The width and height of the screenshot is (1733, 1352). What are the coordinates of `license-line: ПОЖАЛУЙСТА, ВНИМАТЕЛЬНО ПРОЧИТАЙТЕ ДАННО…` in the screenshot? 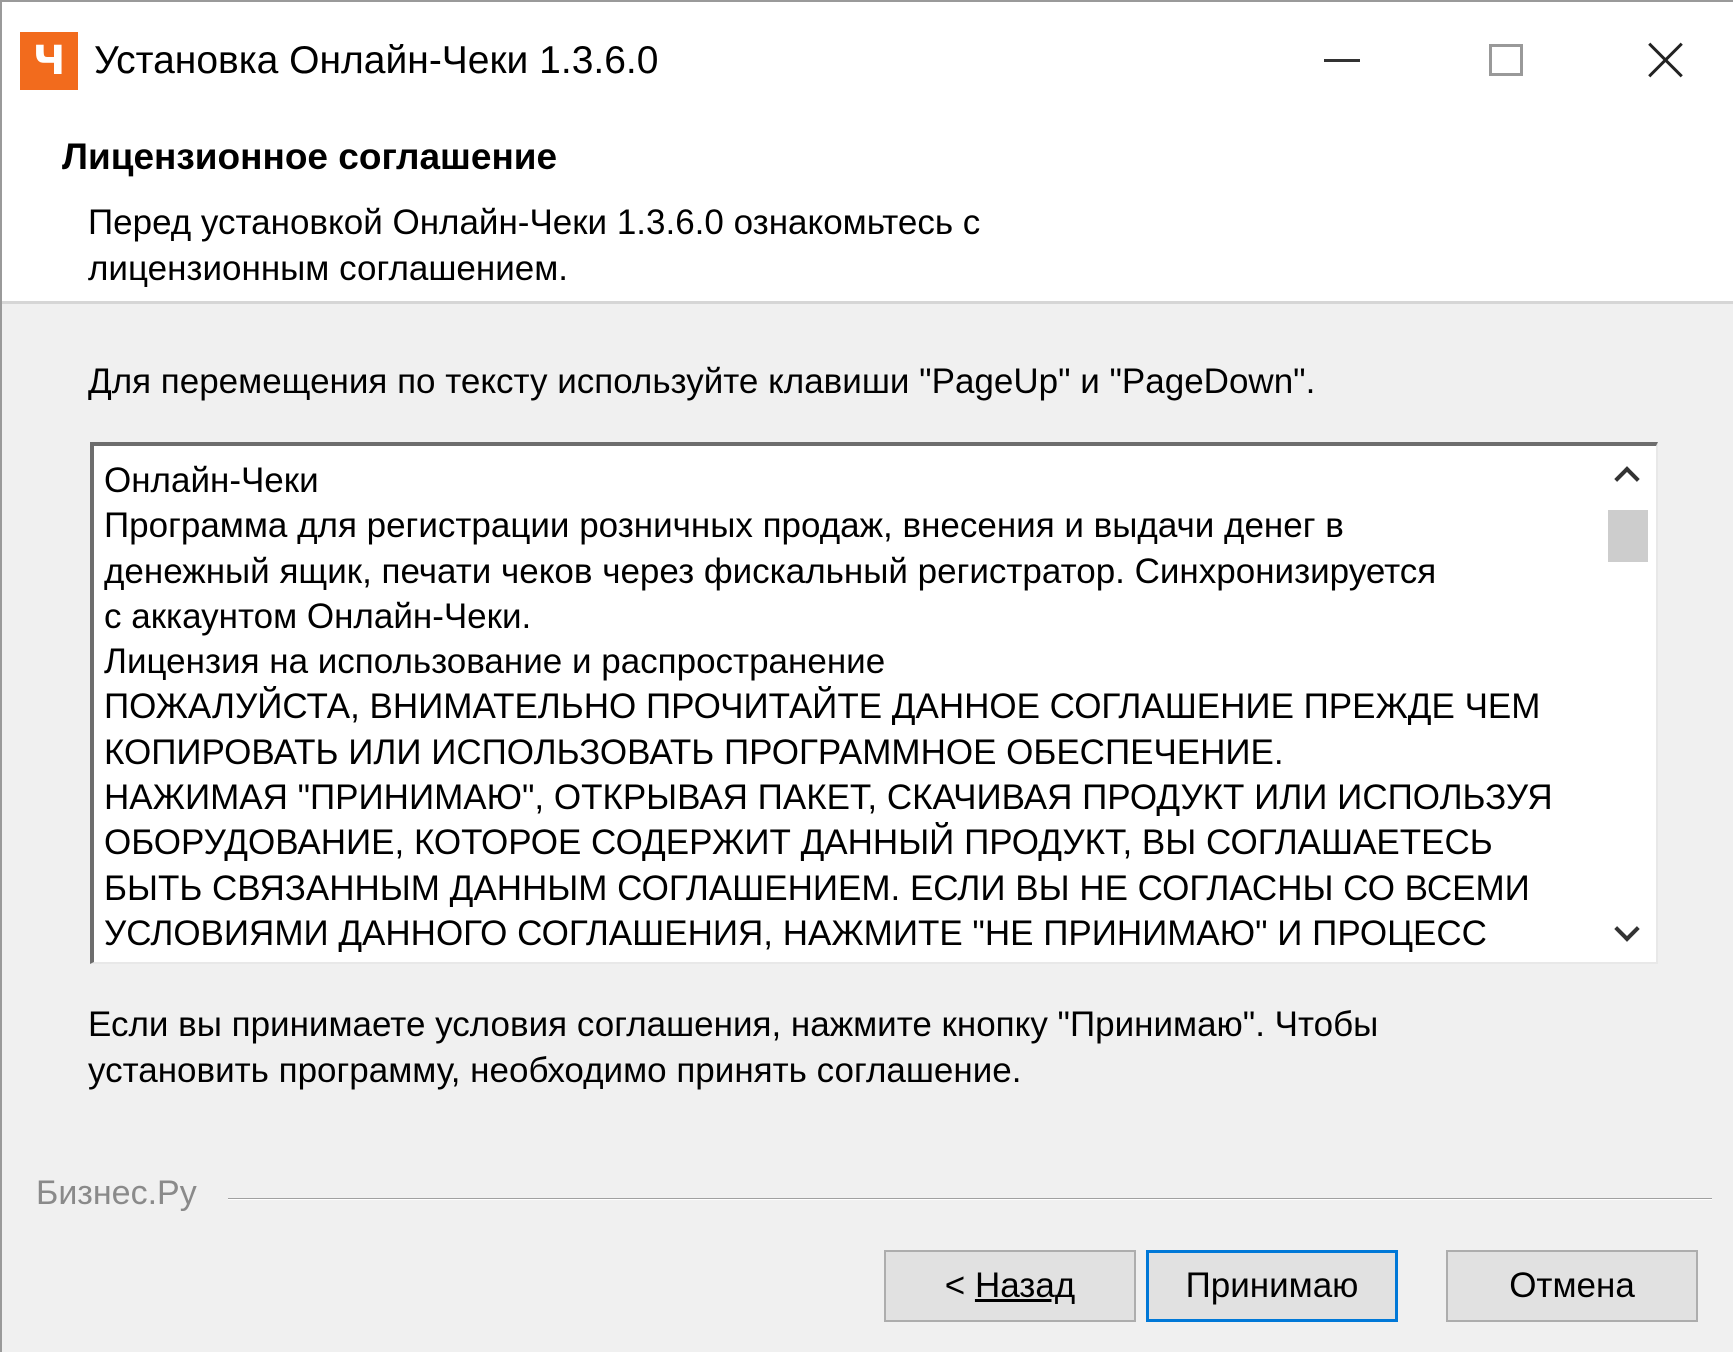 It's located at (822, 707).